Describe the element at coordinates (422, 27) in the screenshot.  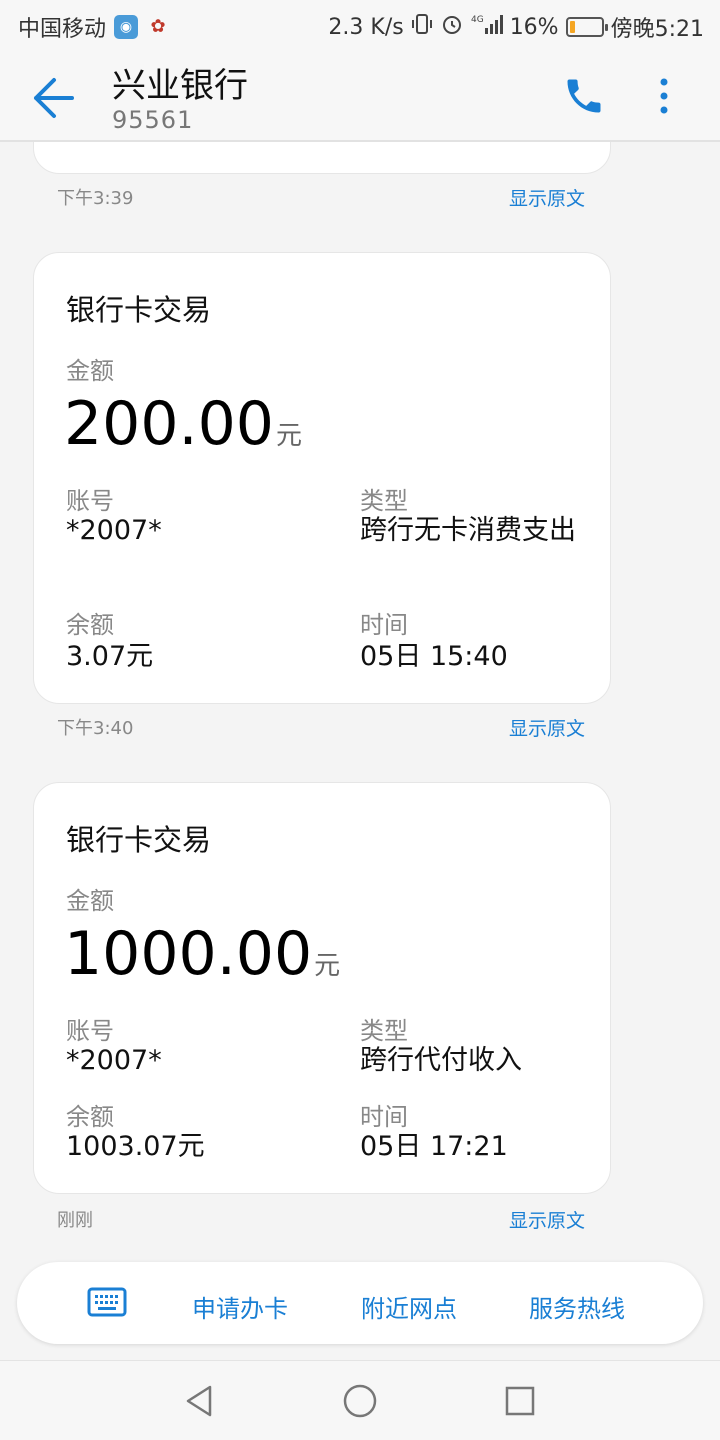
I see `vibrate-icon` at that location.